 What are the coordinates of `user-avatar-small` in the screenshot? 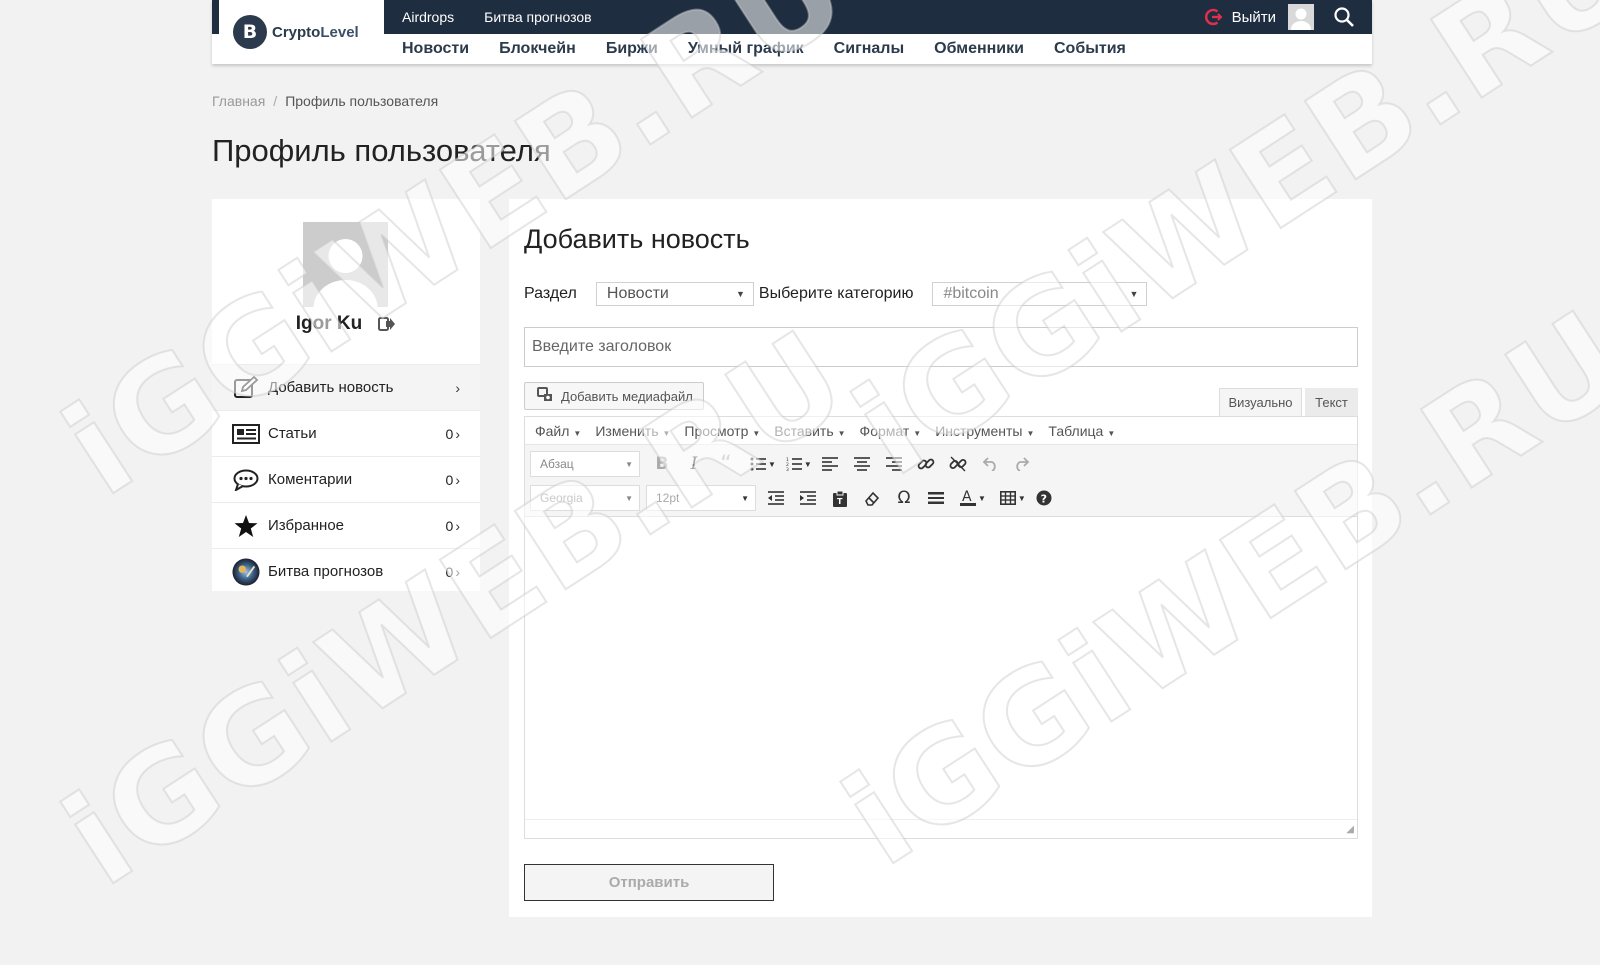 It's located at (1301, 17).